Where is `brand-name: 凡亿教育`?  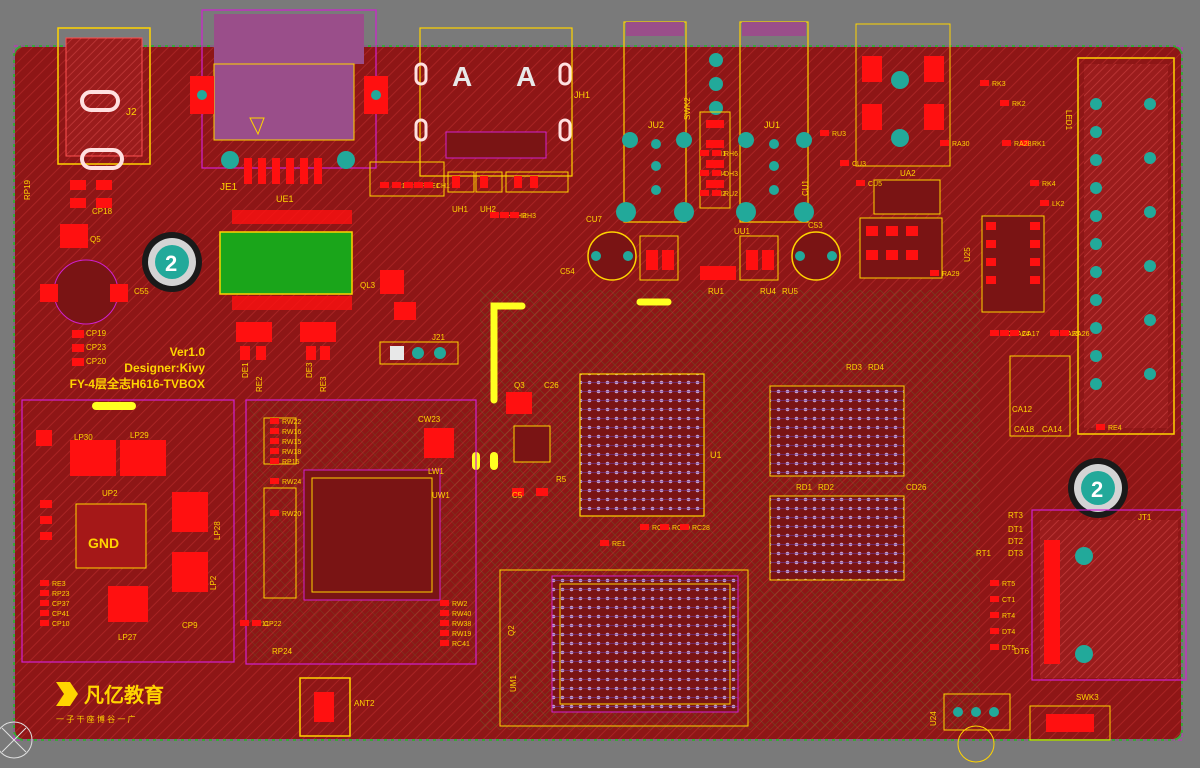
brand-name: 凡亿教育 is located at coordinates (124, 695).